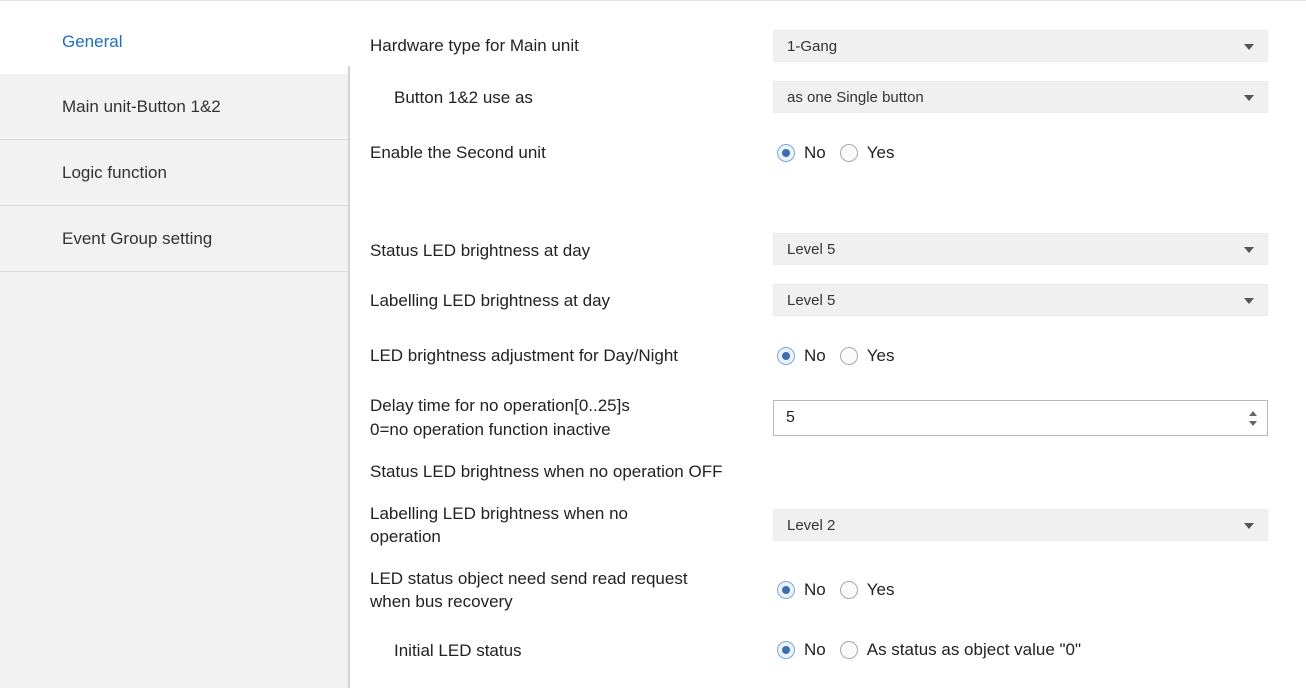 Image resolution: width=1306 pixels, height=688 pixels. What do you see at coordinates (524, 355) in the screenshot?
I see `led-adjustment-label: LED brightness adjustment for Day/Night` at bounding box center [524, 355].